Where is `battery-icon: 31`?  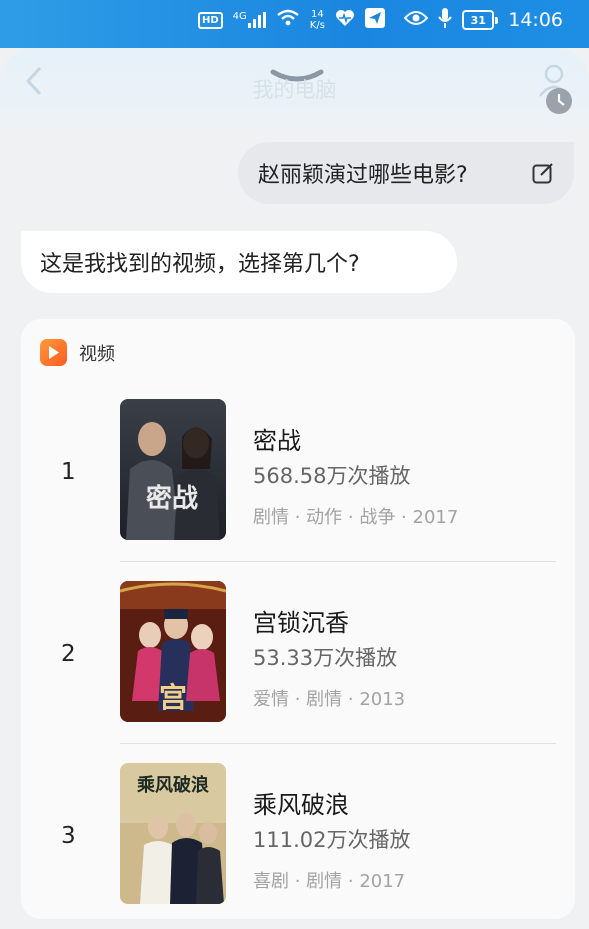 battery-icon: 31 is located at coordinates (480, 20).